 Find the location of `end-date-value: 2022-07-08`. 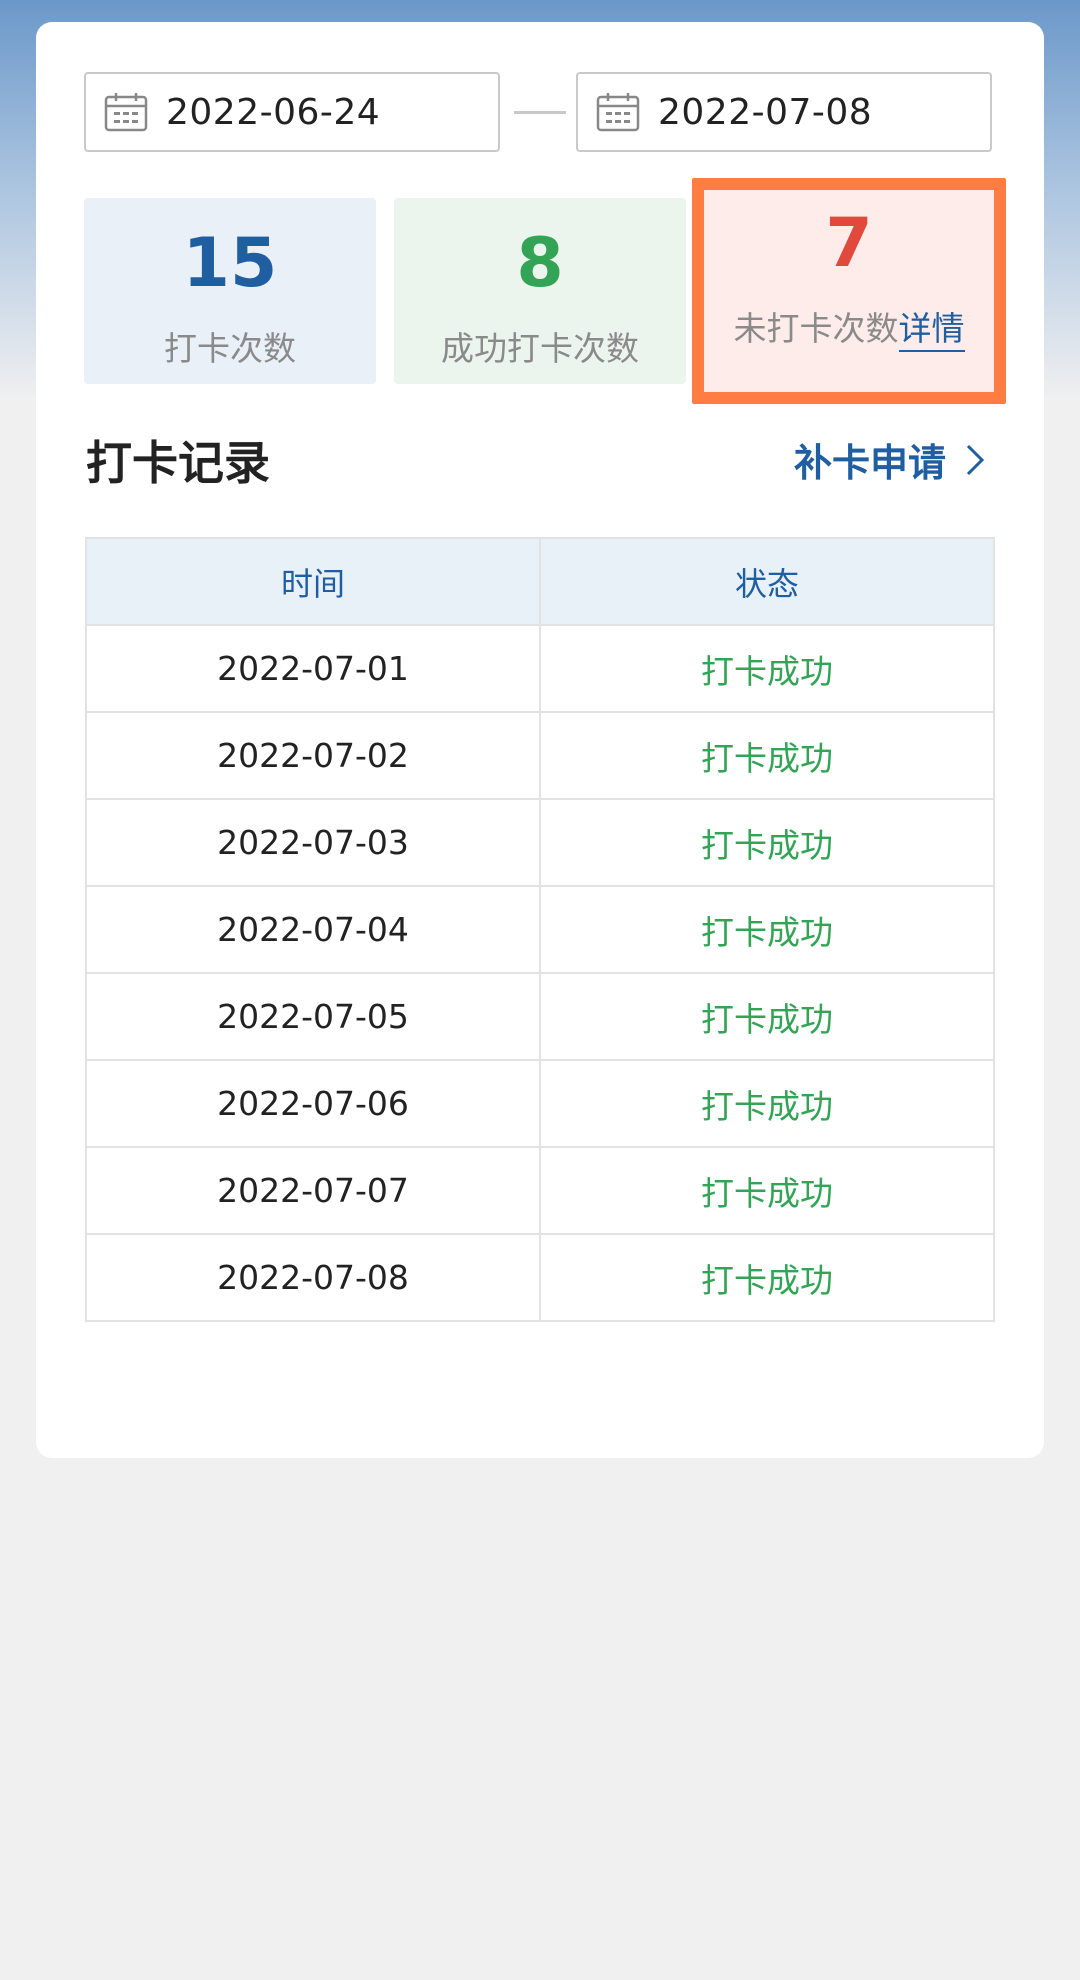

end-date-value: 2022-07-08 is located at coordinates (765, 112).